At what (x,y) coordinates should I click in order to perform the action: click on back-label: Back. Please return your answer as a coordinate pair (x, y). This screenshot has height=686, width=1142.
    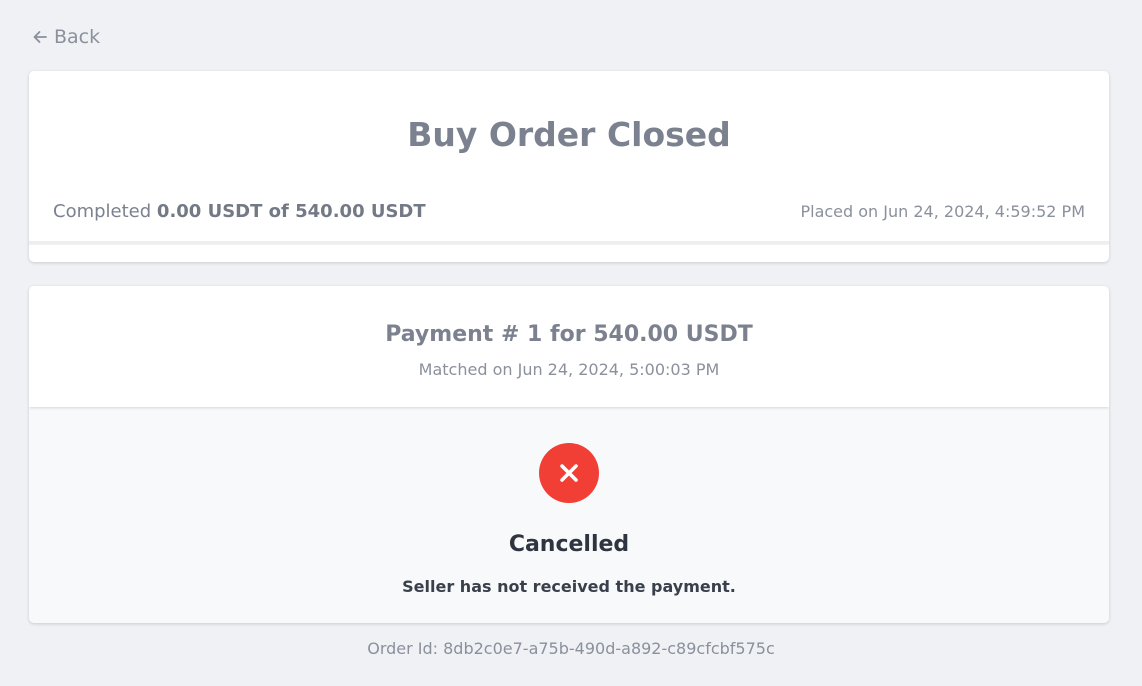
    Looking at the image, I should click on (77, 37).